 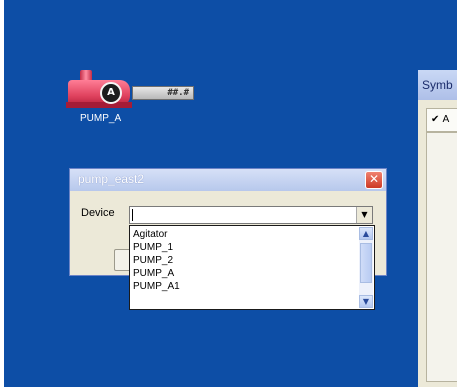 I want to click on device-label: Device, so click(x=98, y=213).